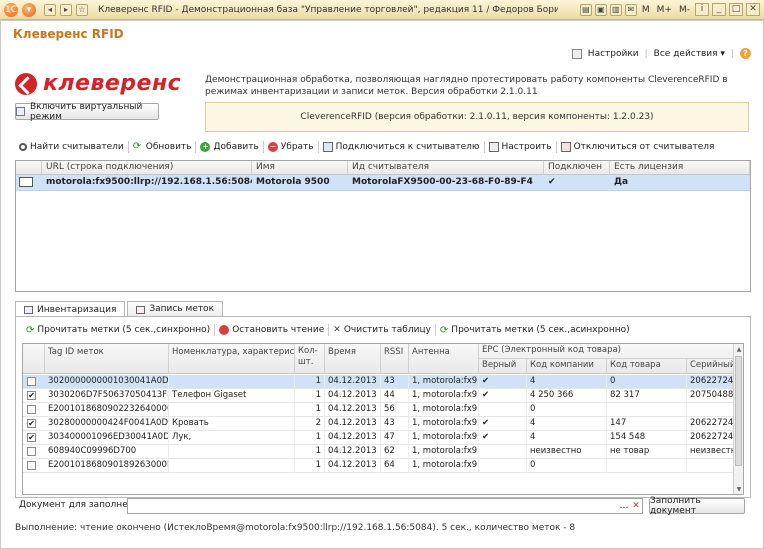  Describe the element at coordinates (719, 9) in the screenshot. I see `minimize-icon: _` at that location.